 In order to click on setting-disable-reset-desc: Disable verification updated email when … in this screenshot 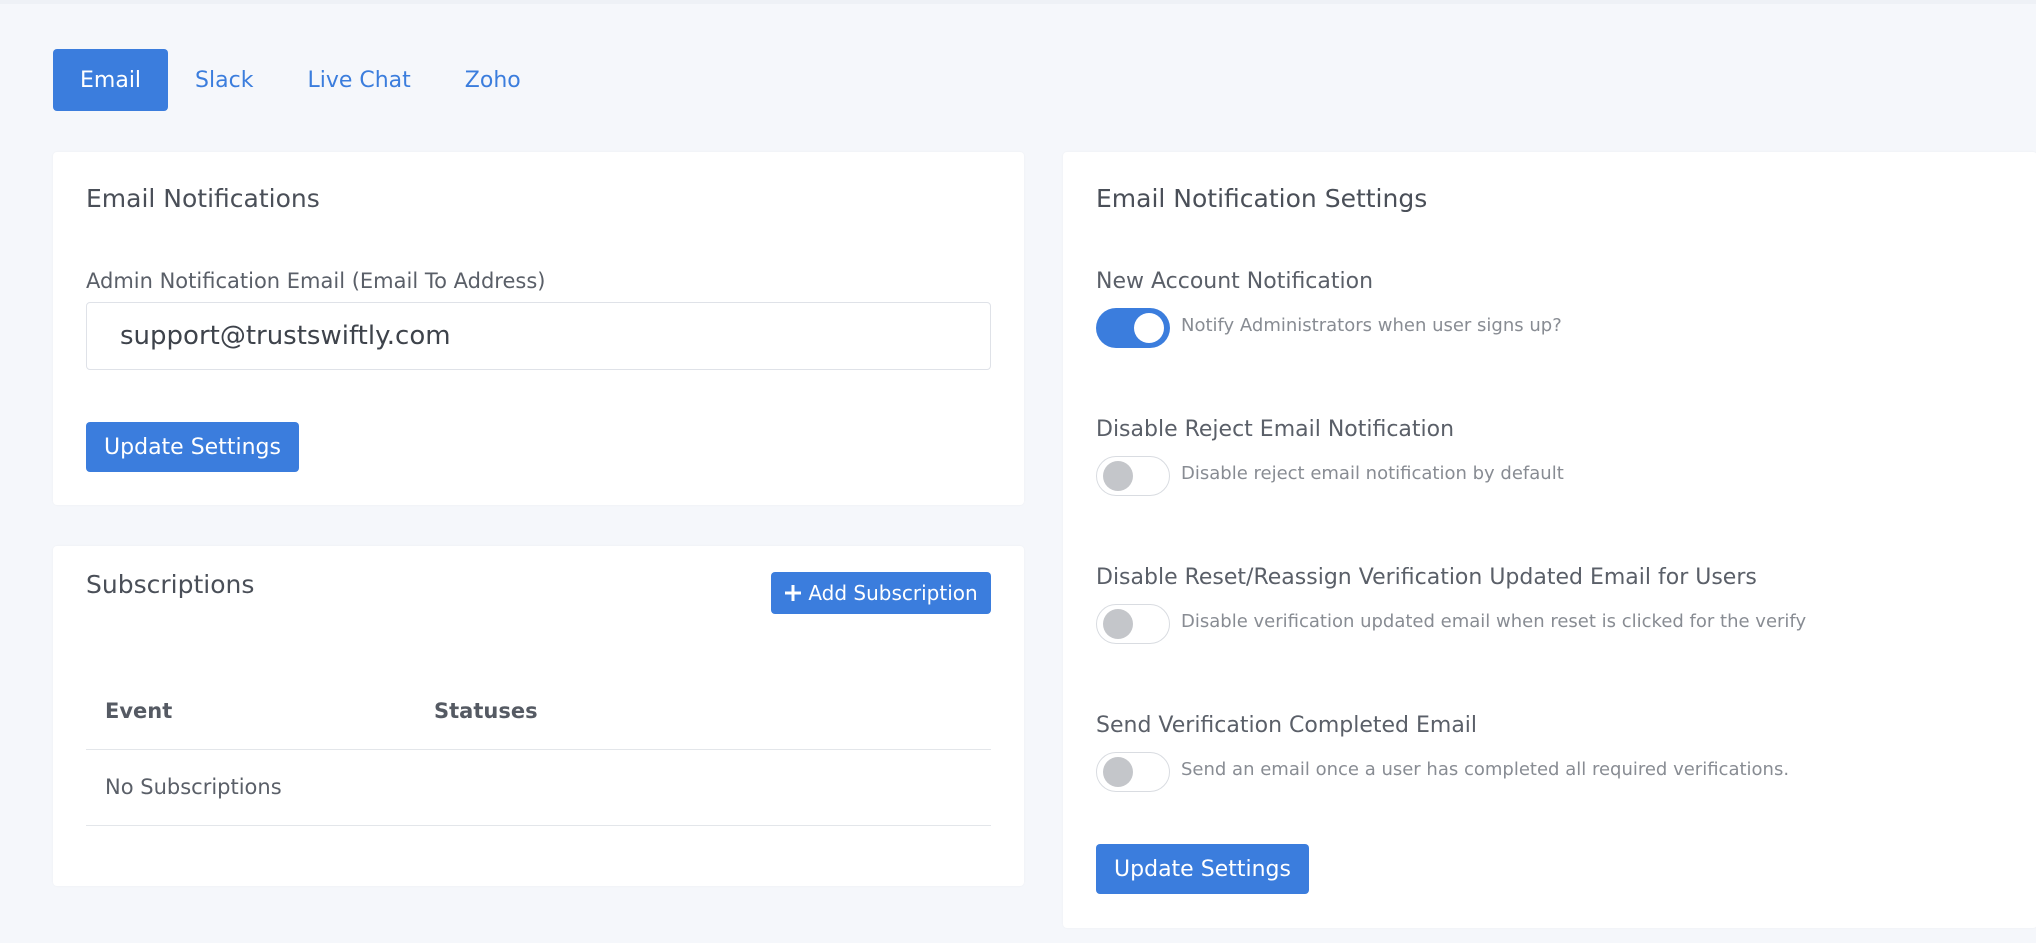, I will do `click(1494, 621)`.